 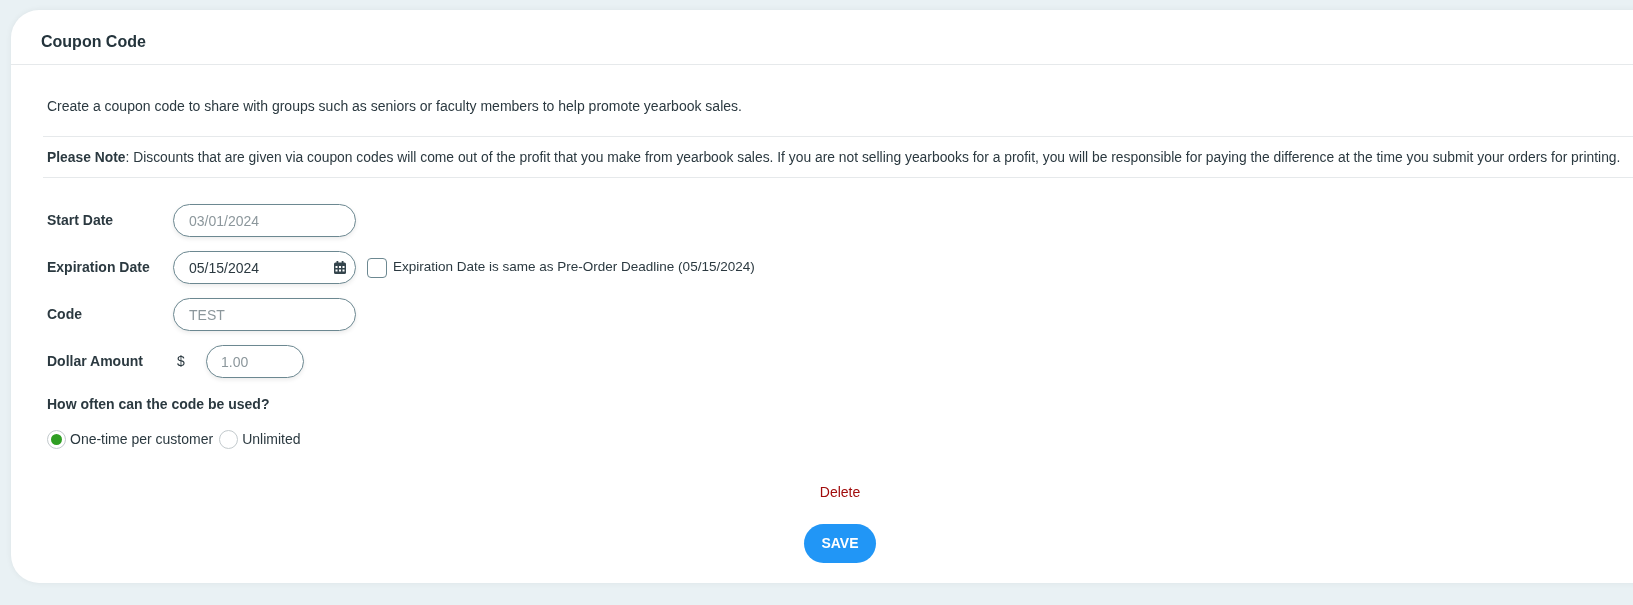 I want to click on checkbox-label: Expiration Date is same as Pre-Order Deadline (05/15/2024), so click(x=574, y=267).